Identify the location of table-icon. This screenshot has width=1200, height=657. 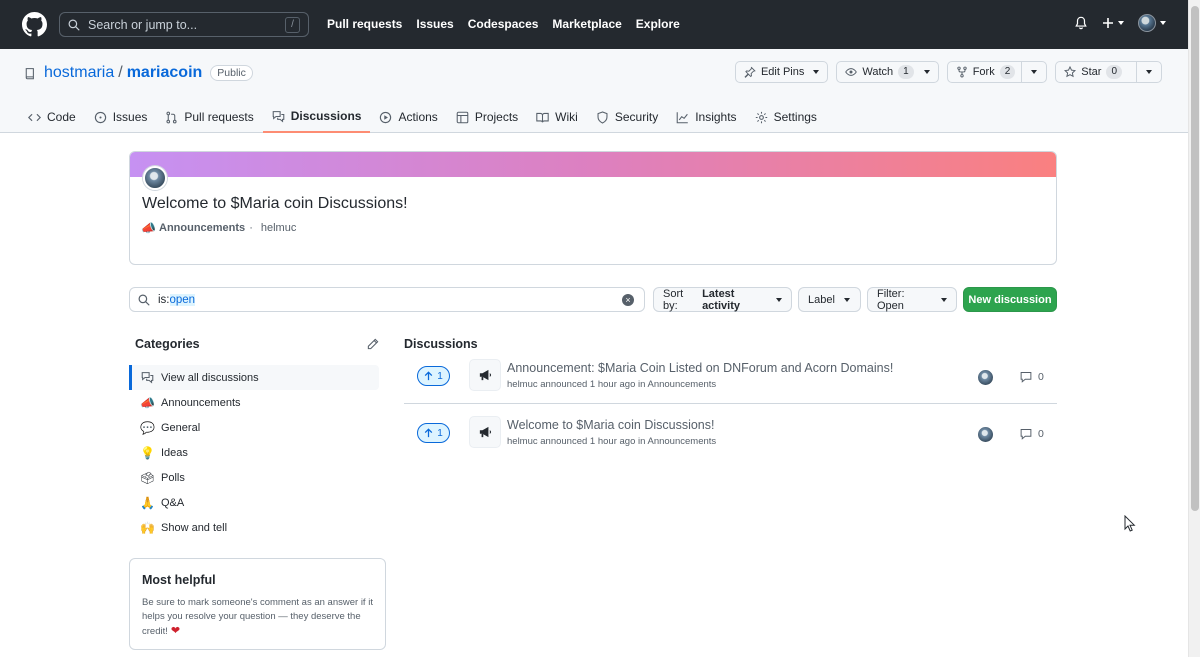
(462, 117).